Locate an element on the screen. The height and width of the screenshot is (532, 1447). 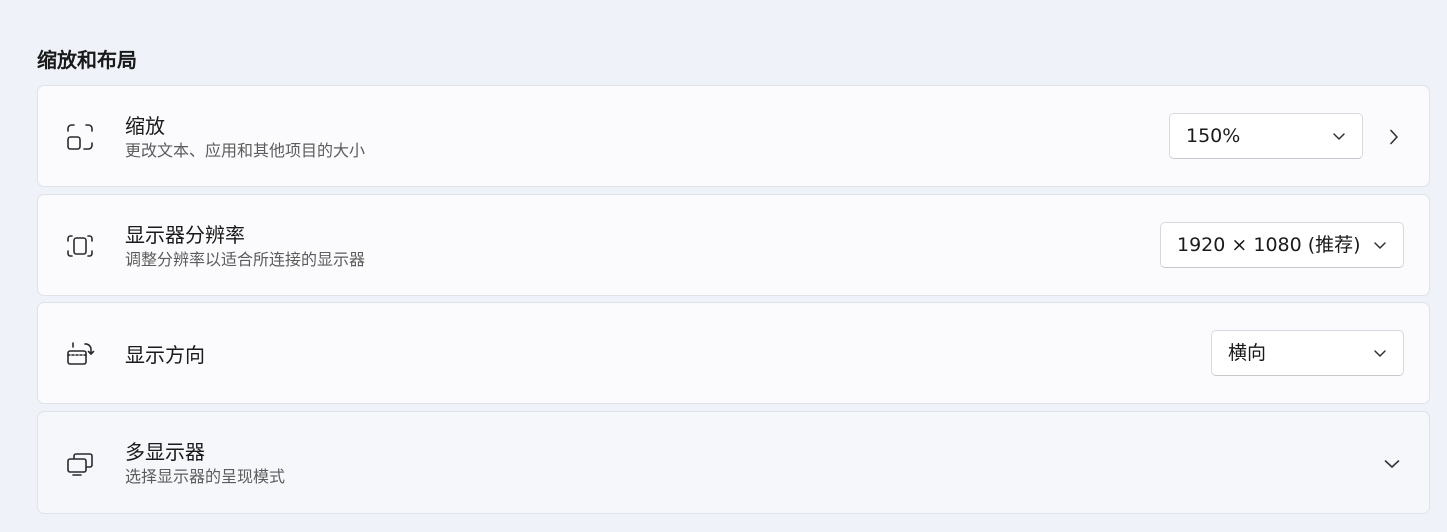
scale-dropdown: 150% is located at coordinates (1266, 136).